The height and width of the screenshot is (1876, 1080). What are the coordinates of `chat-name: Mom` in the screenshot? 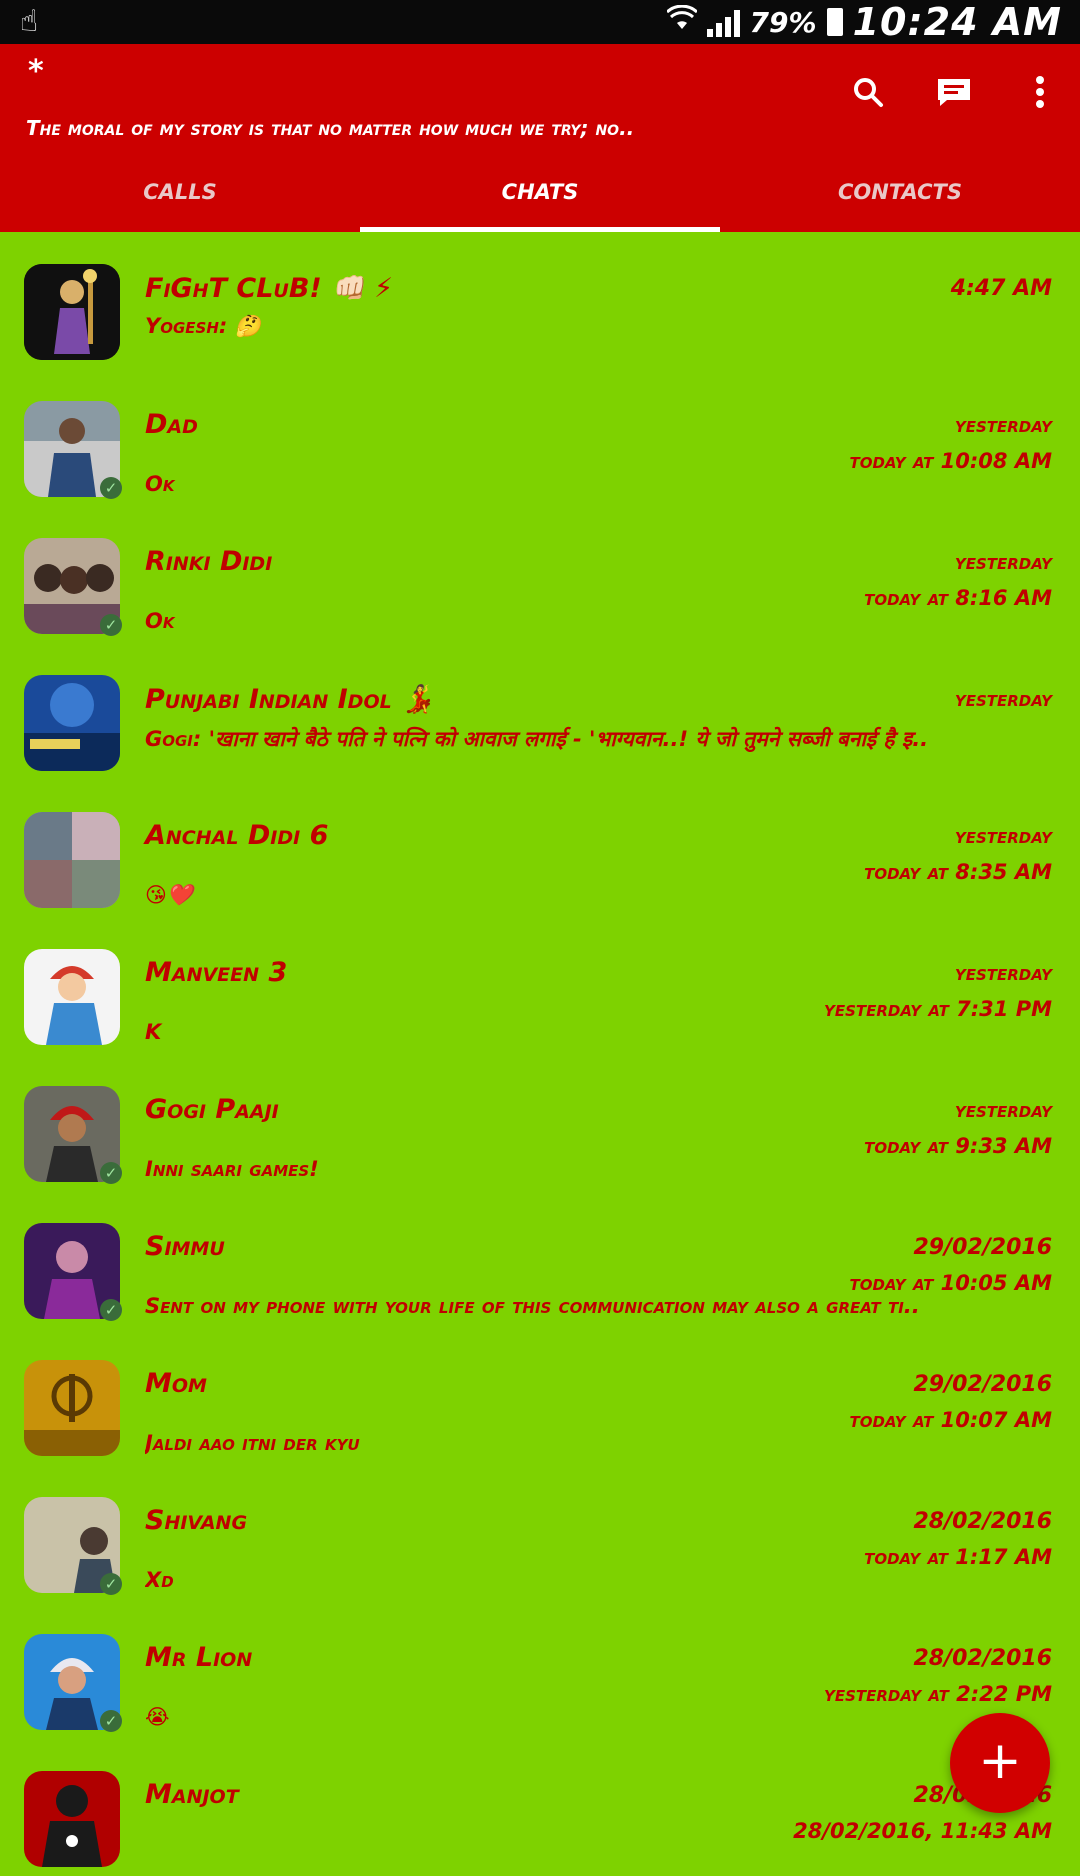 It's located at (176, 1383).